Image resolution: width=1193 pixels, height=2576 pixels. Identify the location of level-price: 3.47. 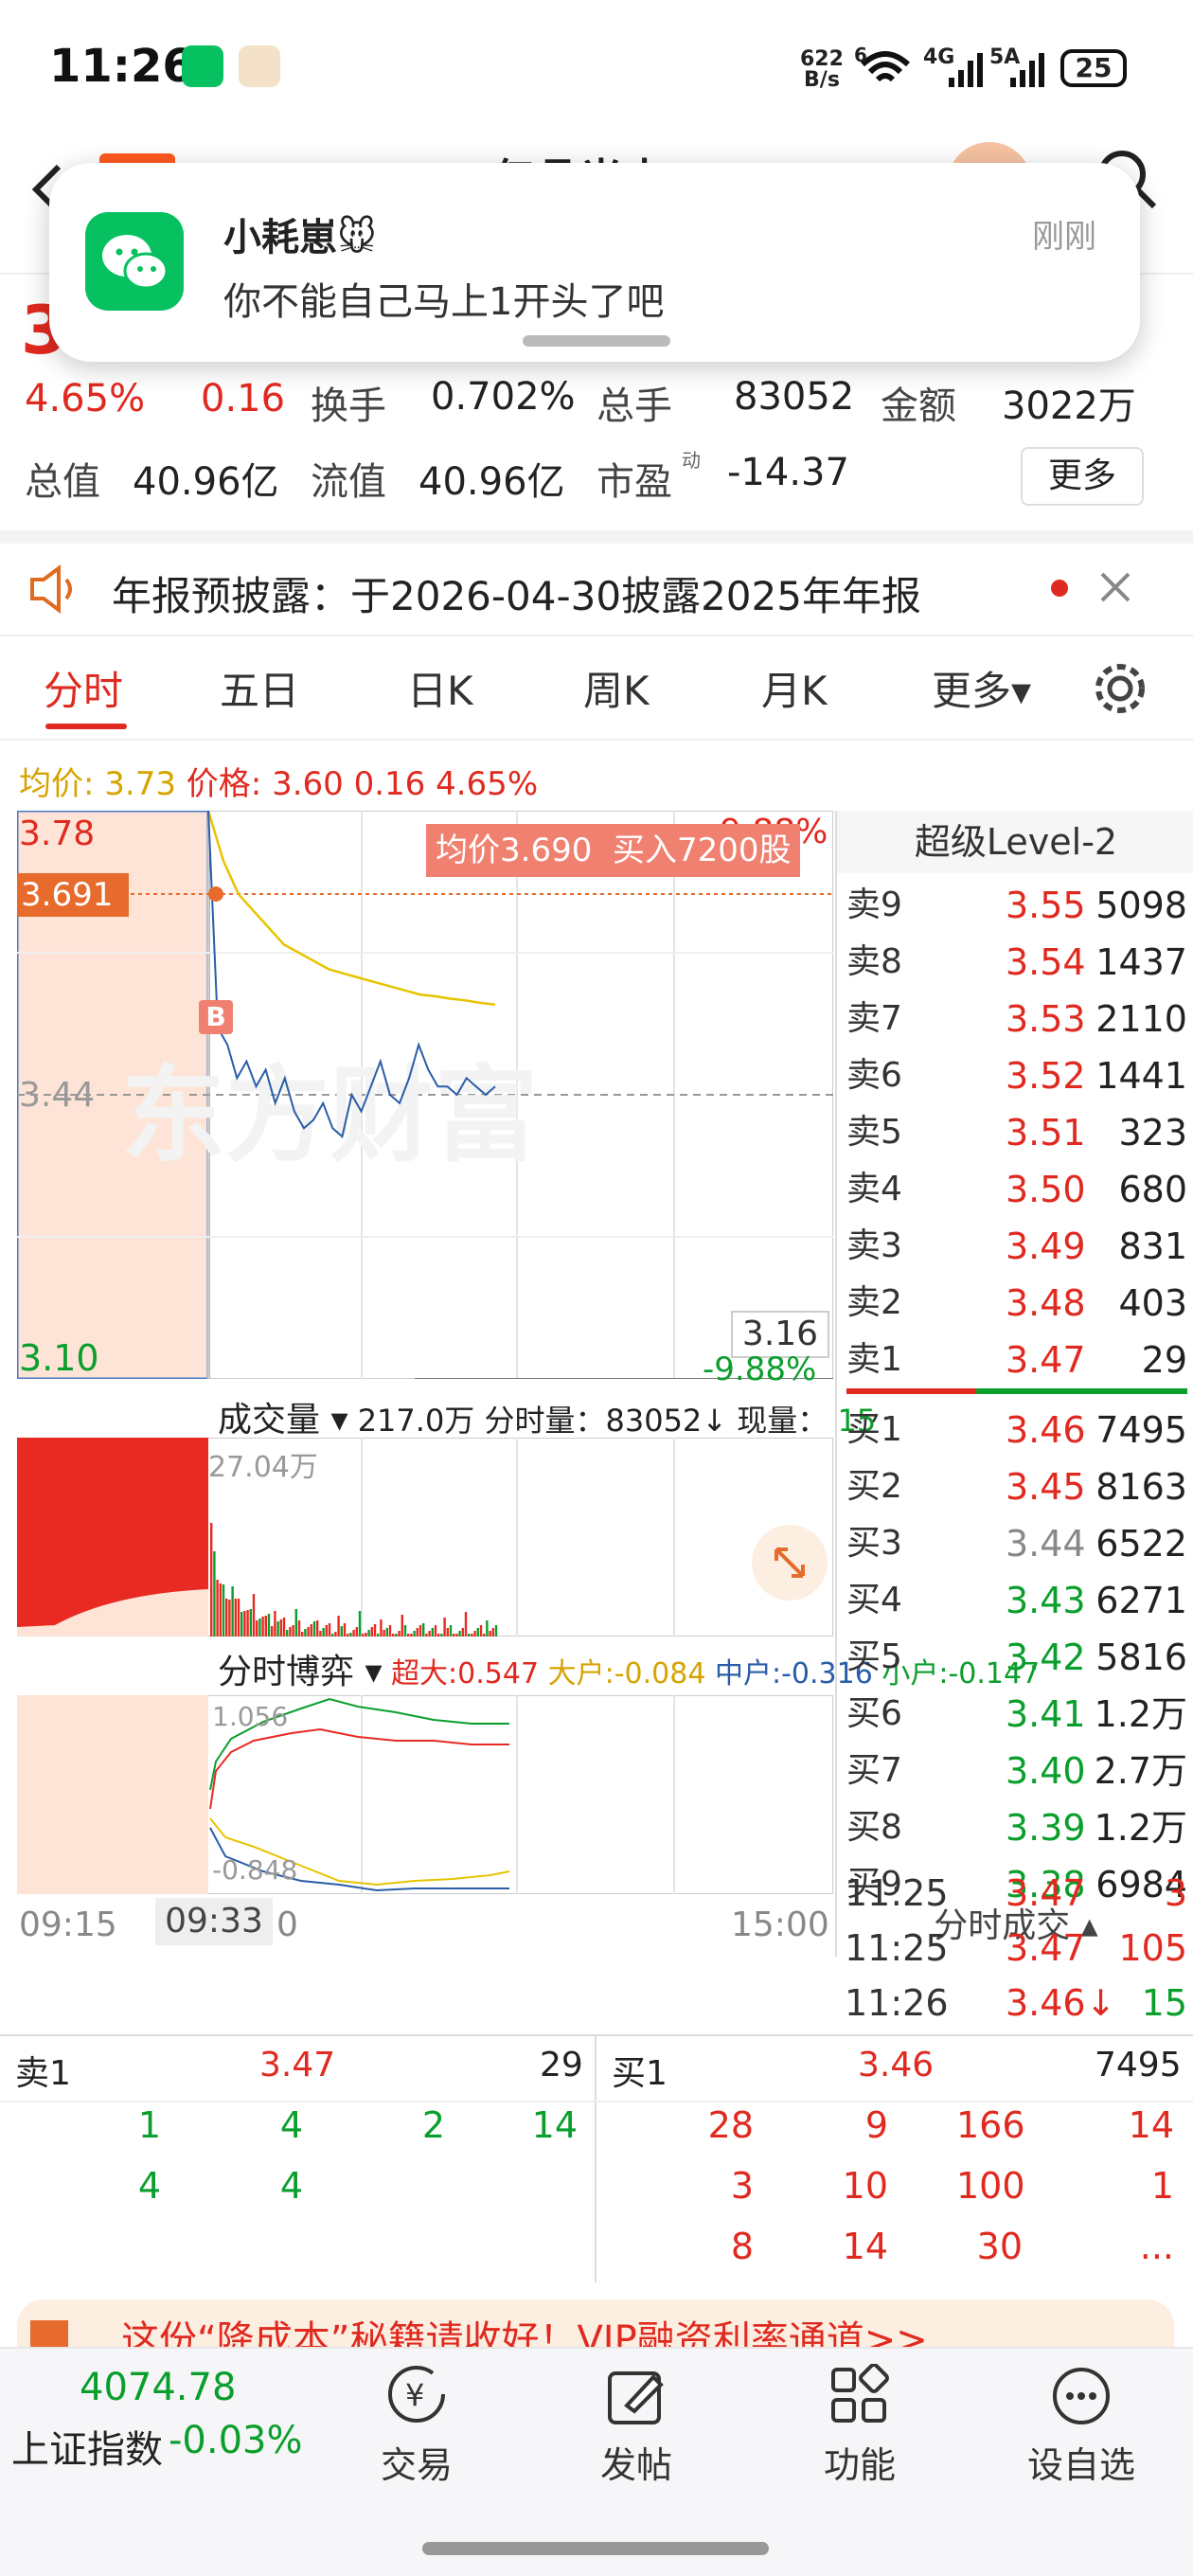
(1046, 1360).